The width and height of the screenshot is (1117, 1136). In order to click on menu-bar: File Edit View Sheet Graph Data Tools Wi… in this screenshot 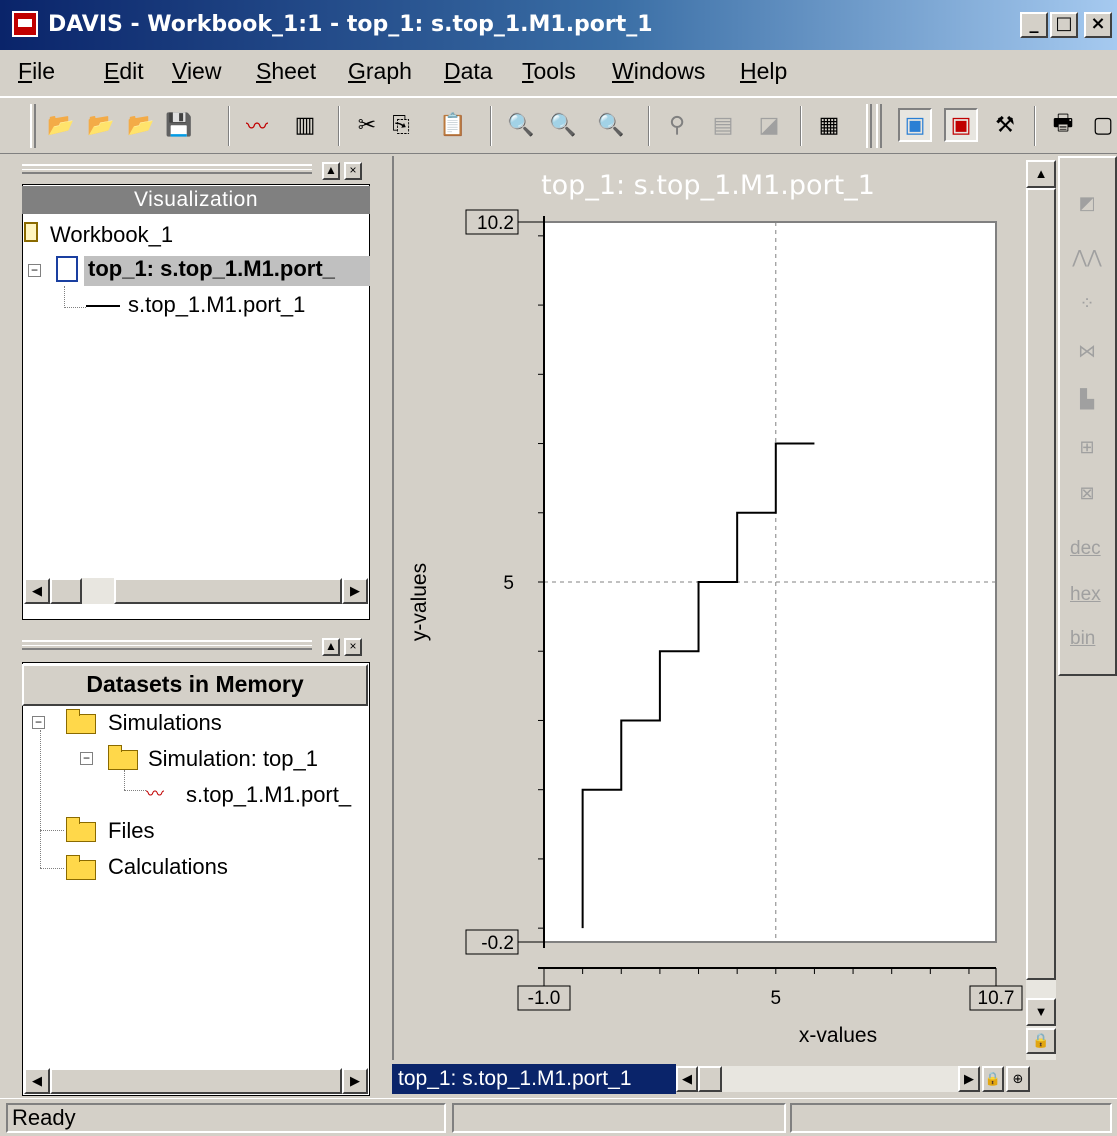, I will do `click(558, 73)`.